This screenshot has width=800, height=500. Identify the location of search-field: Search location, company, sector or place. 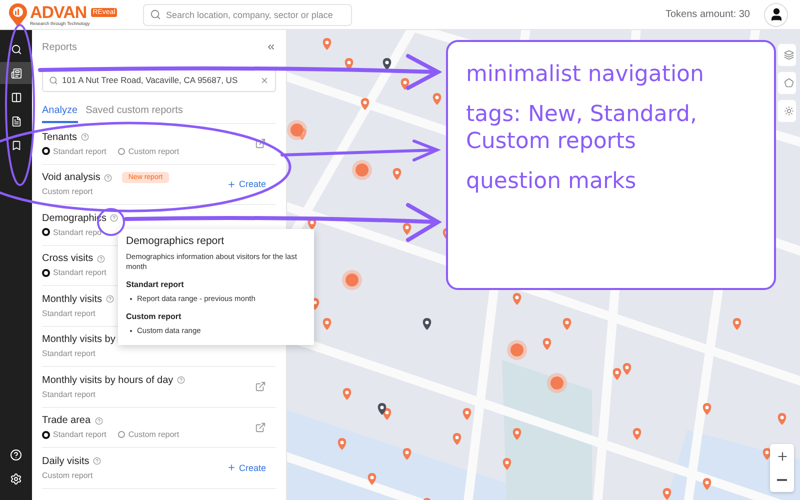
(247, 15).